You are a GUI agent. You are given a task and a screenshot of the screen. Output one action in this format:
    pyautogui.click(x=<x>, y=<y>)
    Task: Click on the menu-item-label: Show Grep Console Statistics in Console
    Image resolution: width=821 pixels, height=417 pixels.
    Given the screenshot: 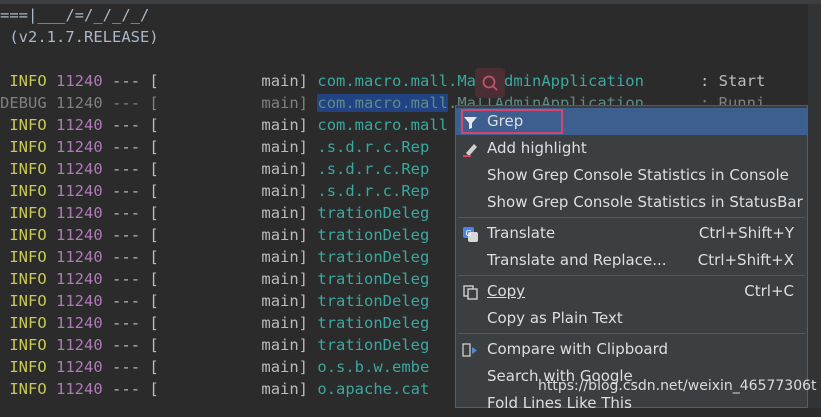 What is the action you would take?
    pyautogui.click(x=638, y=175)
    